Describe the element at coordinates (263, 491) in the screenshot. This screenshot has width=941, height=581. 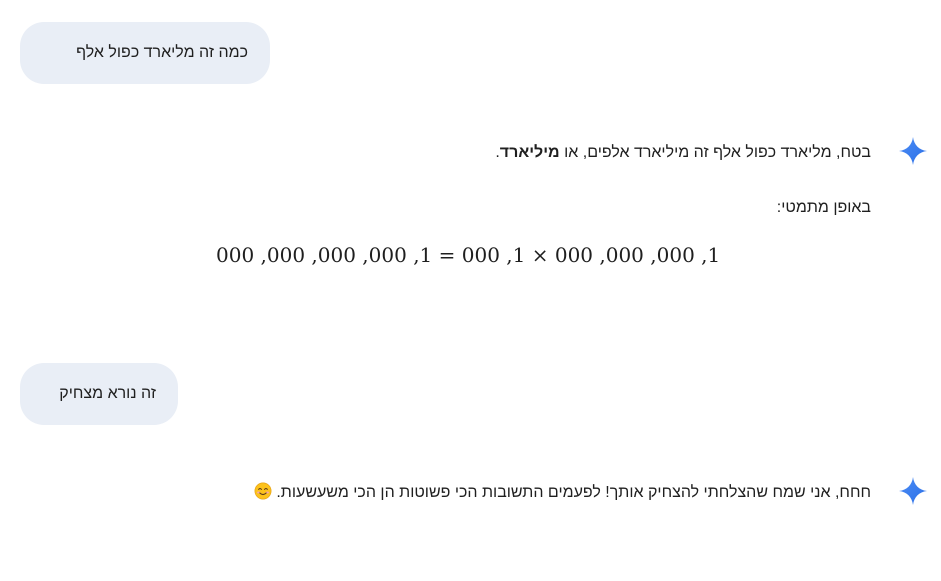
I see `smiling-face-emoji-icon` at that location.